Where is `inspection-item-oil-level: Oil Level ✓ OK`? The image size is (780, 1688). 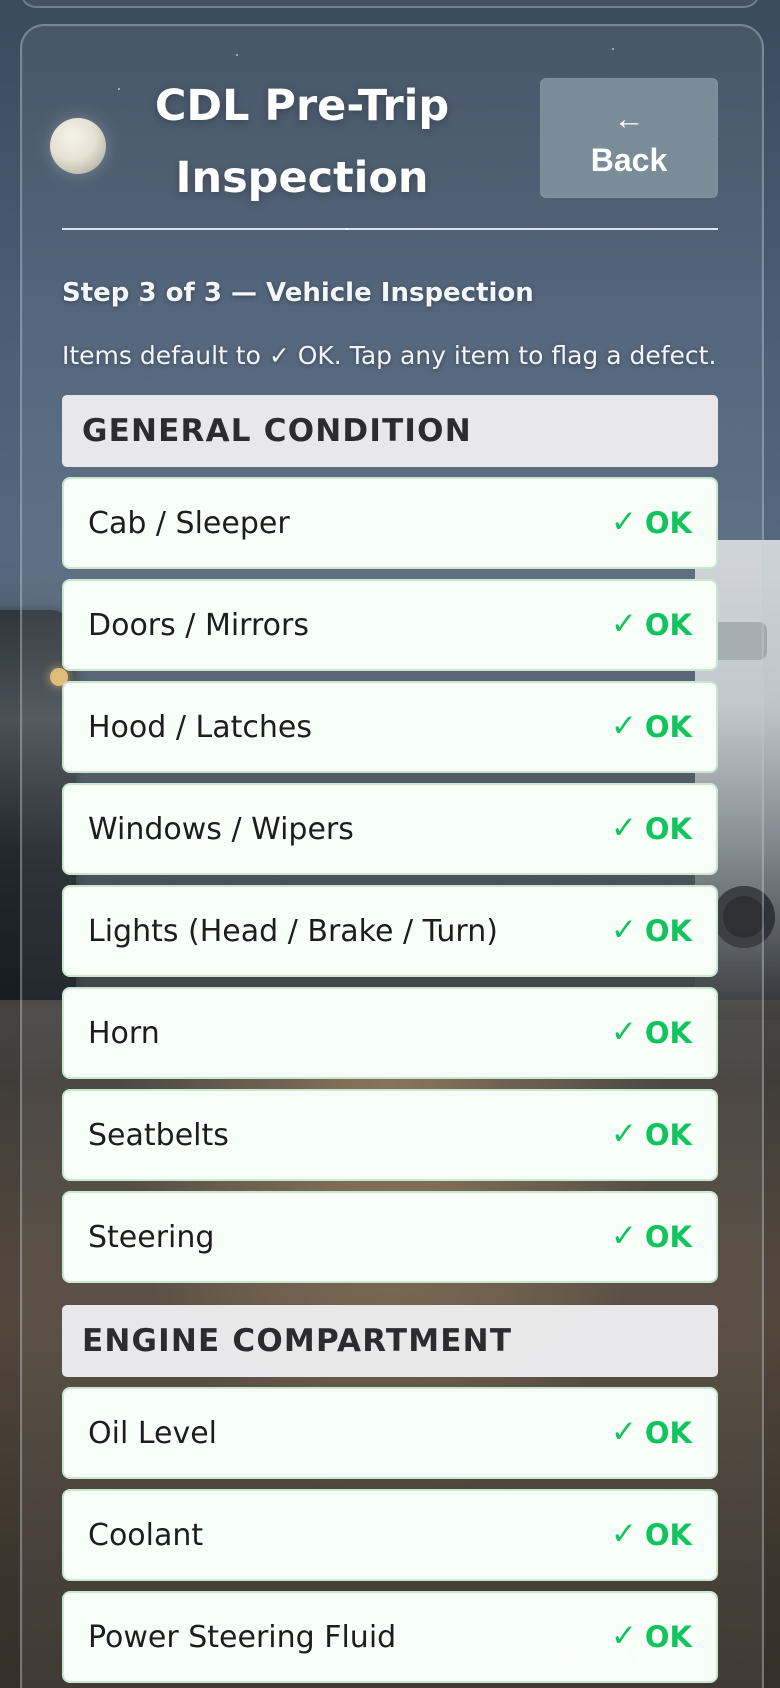
inspection-item-oil-level: Oil Level ✓ OK is located at coordinates (390, 1433).